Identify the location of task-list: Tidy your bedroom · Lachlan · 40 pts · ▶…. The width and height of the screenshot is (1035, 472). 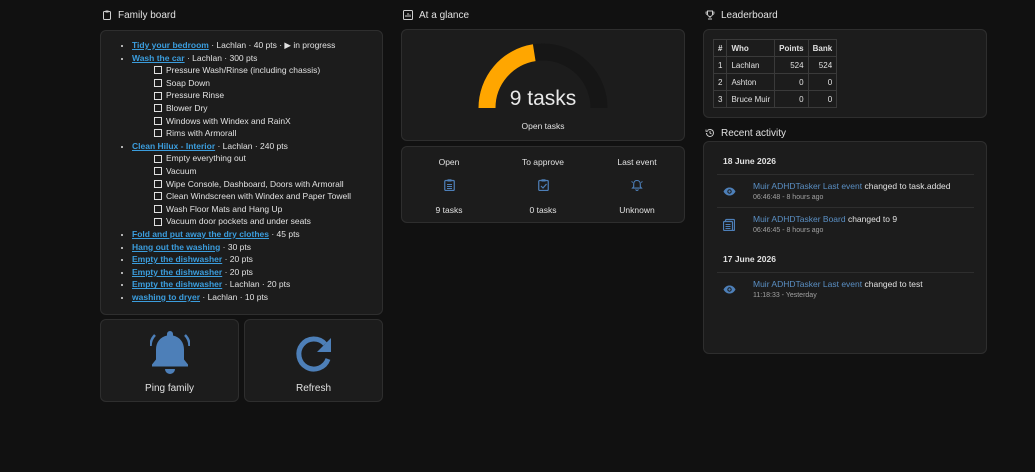
(257, 171).